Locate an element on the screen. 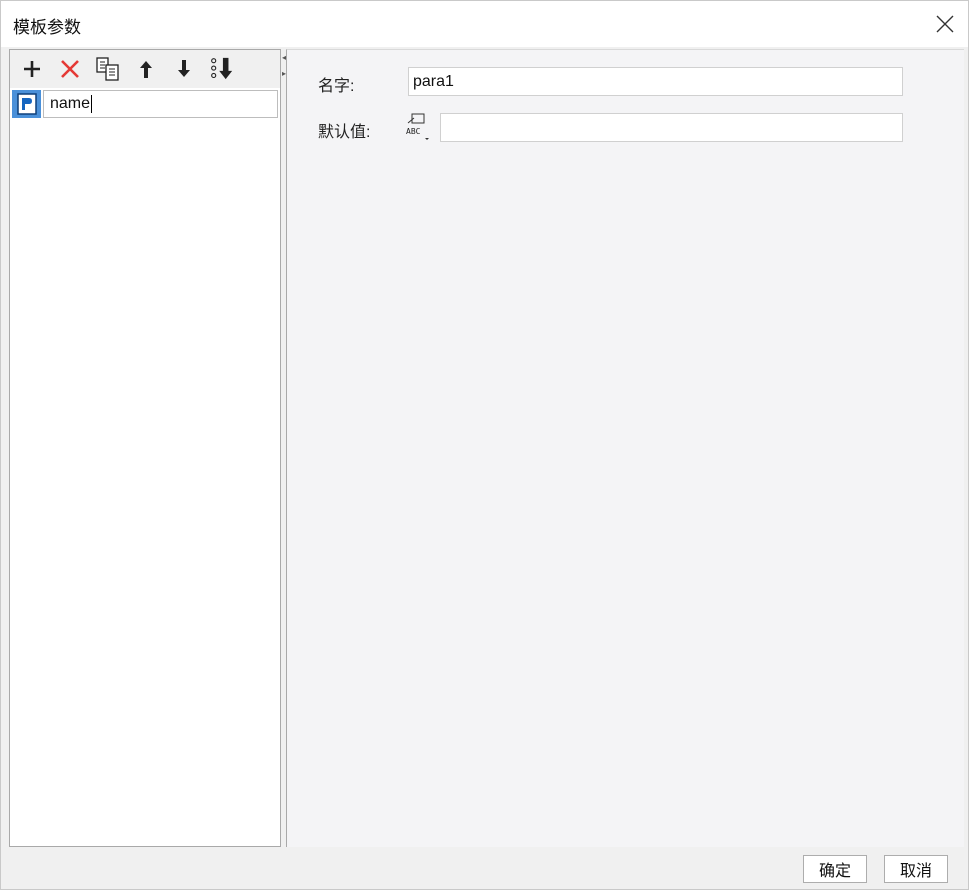 This screenshot has width=969, height=890. svg-text: ABC is located at coordinates (413, 131).